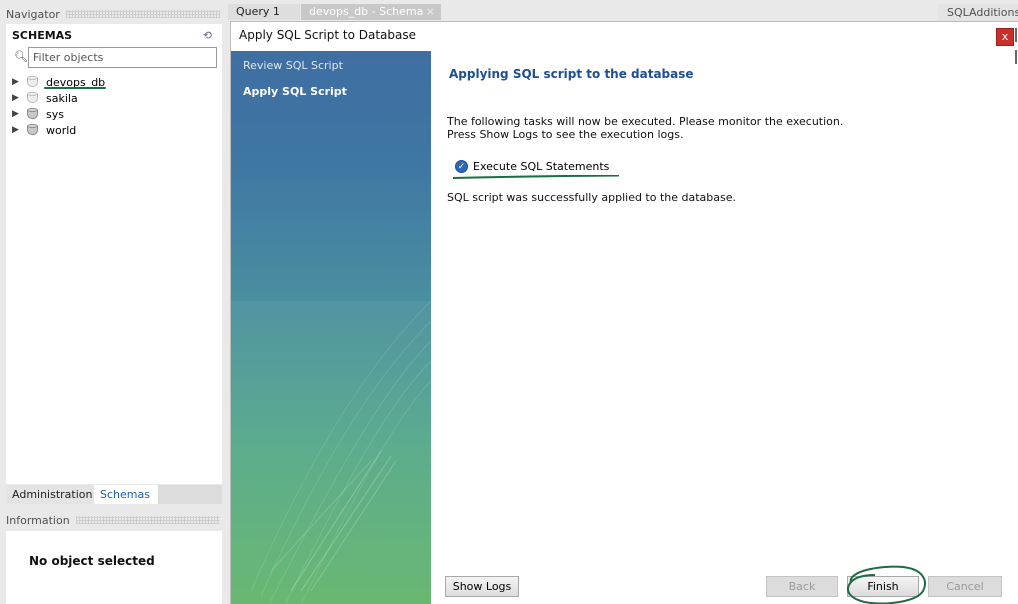  I want to click on navigator-tabs: Administration Schemas, so click(114, 494).